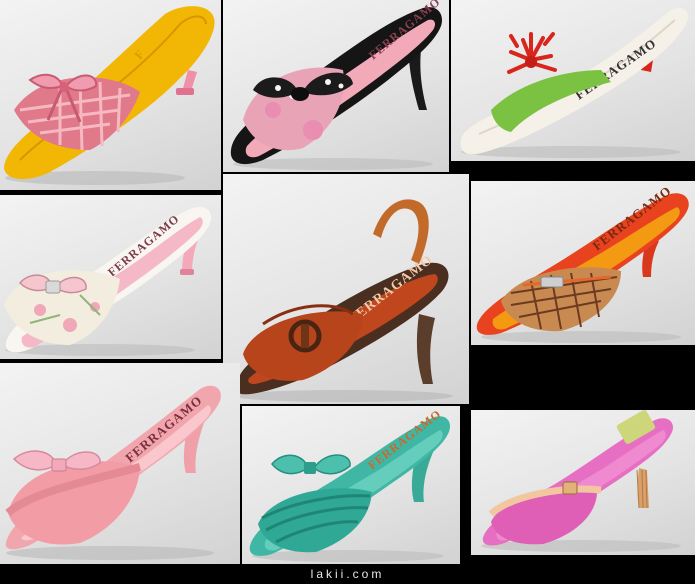 The width and height of the screenshot is (695, 584). I want to click on black-bow-mule-illustration: FERRAGAMO, so click(336, 85).